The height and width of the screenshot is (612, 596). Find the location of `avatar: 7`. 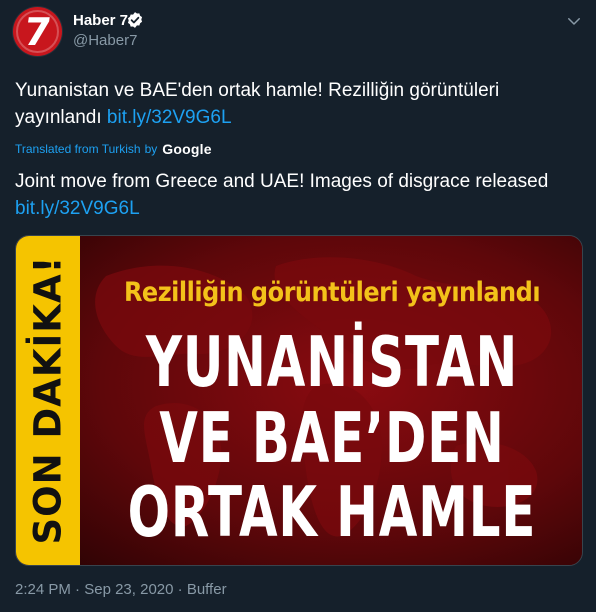

avatar: 7 is located at coordinates (37, 31).